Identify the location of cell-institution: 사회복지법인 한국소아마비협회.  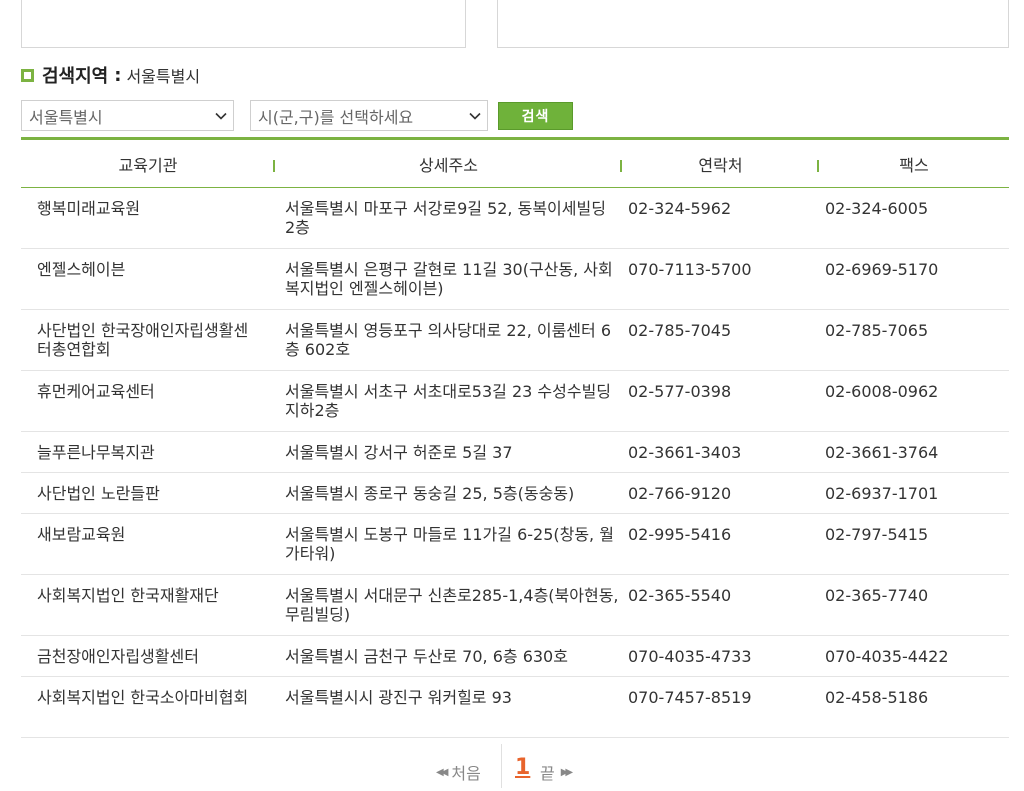
(148, 707).